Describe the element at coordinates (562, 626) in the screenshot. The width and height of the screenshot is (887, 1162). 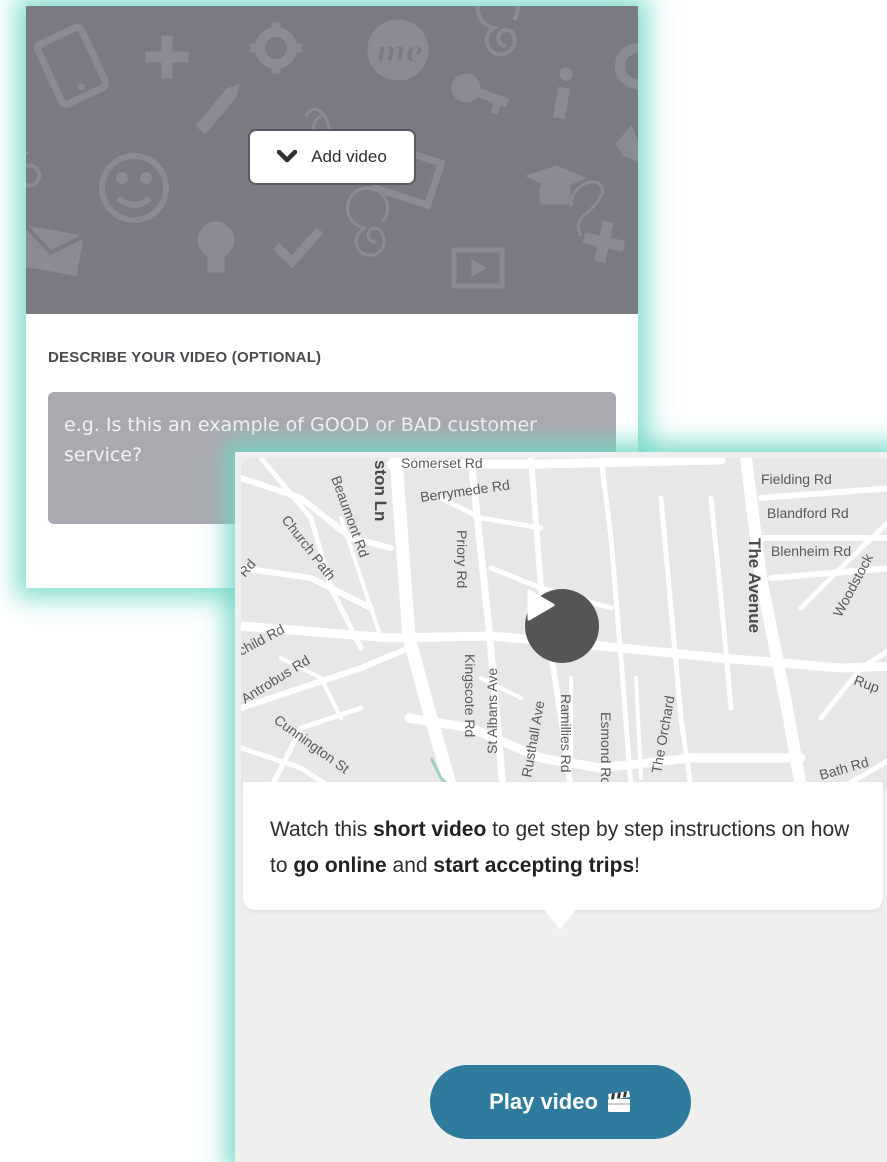
I see `map-play-button` at that location.